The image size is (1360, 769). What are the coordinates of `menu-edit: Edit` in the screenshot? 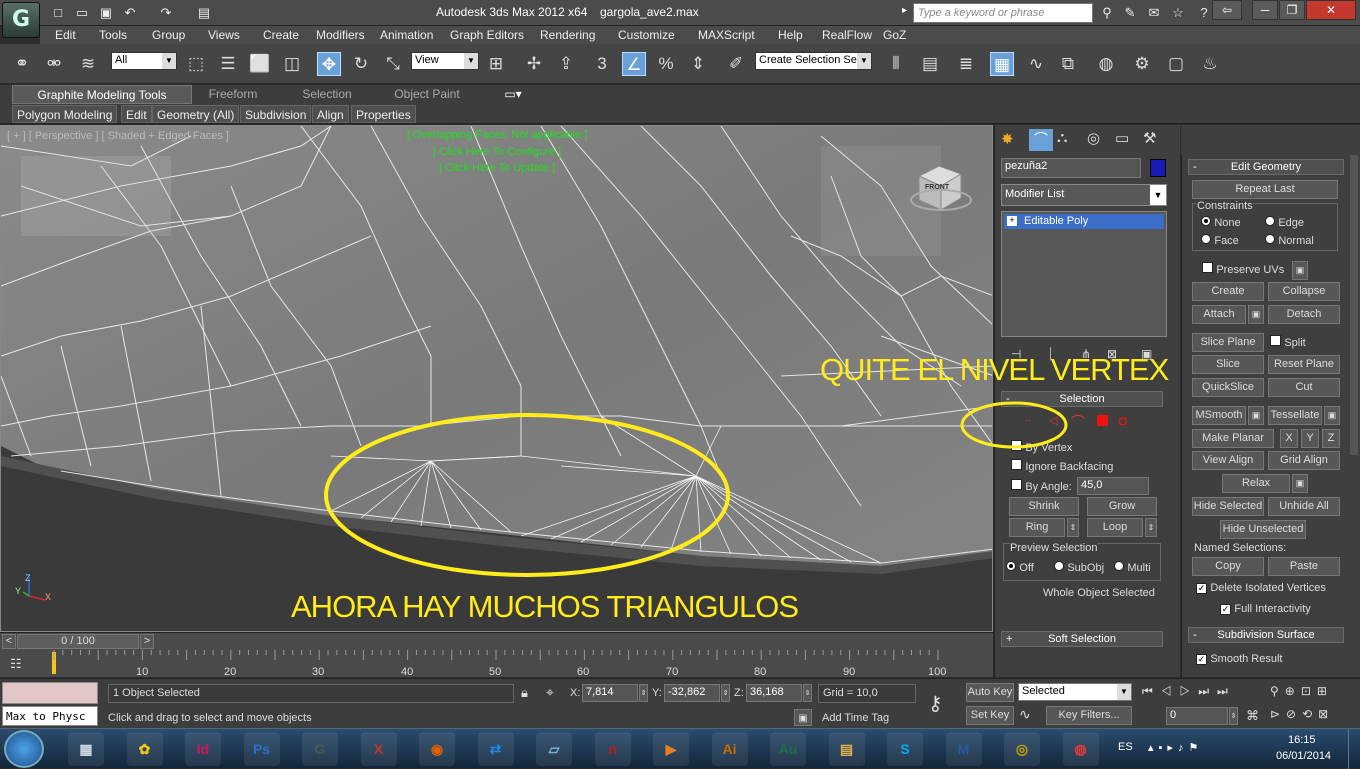 It's located at (65, 35).